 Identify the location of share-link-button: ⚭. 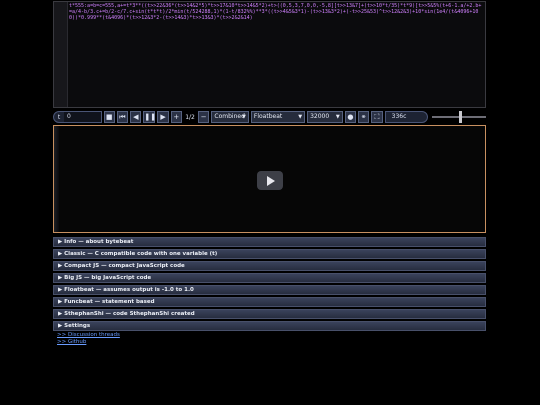
(364, 117).